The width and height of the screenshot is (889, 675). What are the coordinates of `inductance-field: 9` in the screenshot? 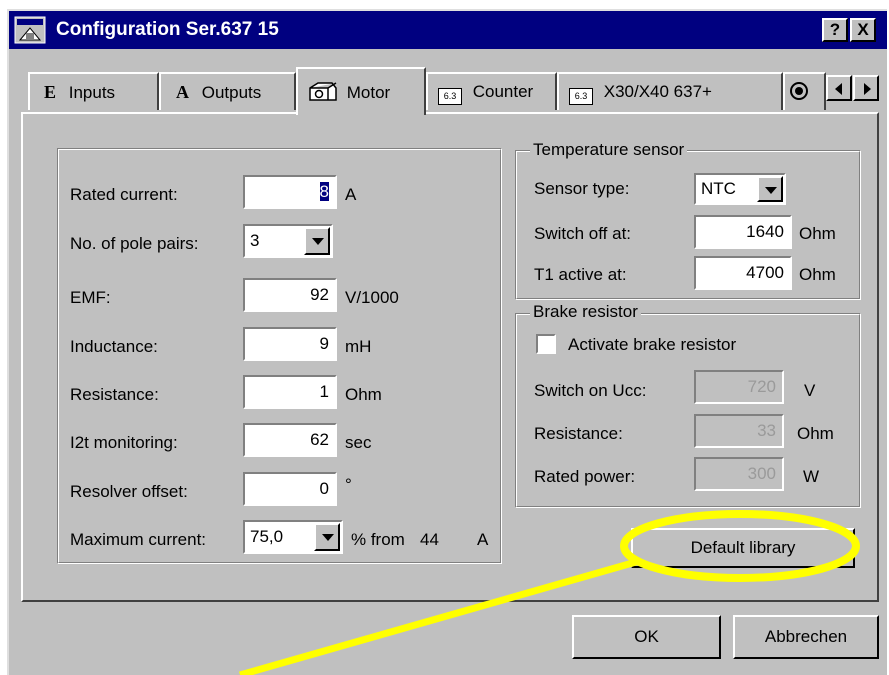 It's located at (290, 344).